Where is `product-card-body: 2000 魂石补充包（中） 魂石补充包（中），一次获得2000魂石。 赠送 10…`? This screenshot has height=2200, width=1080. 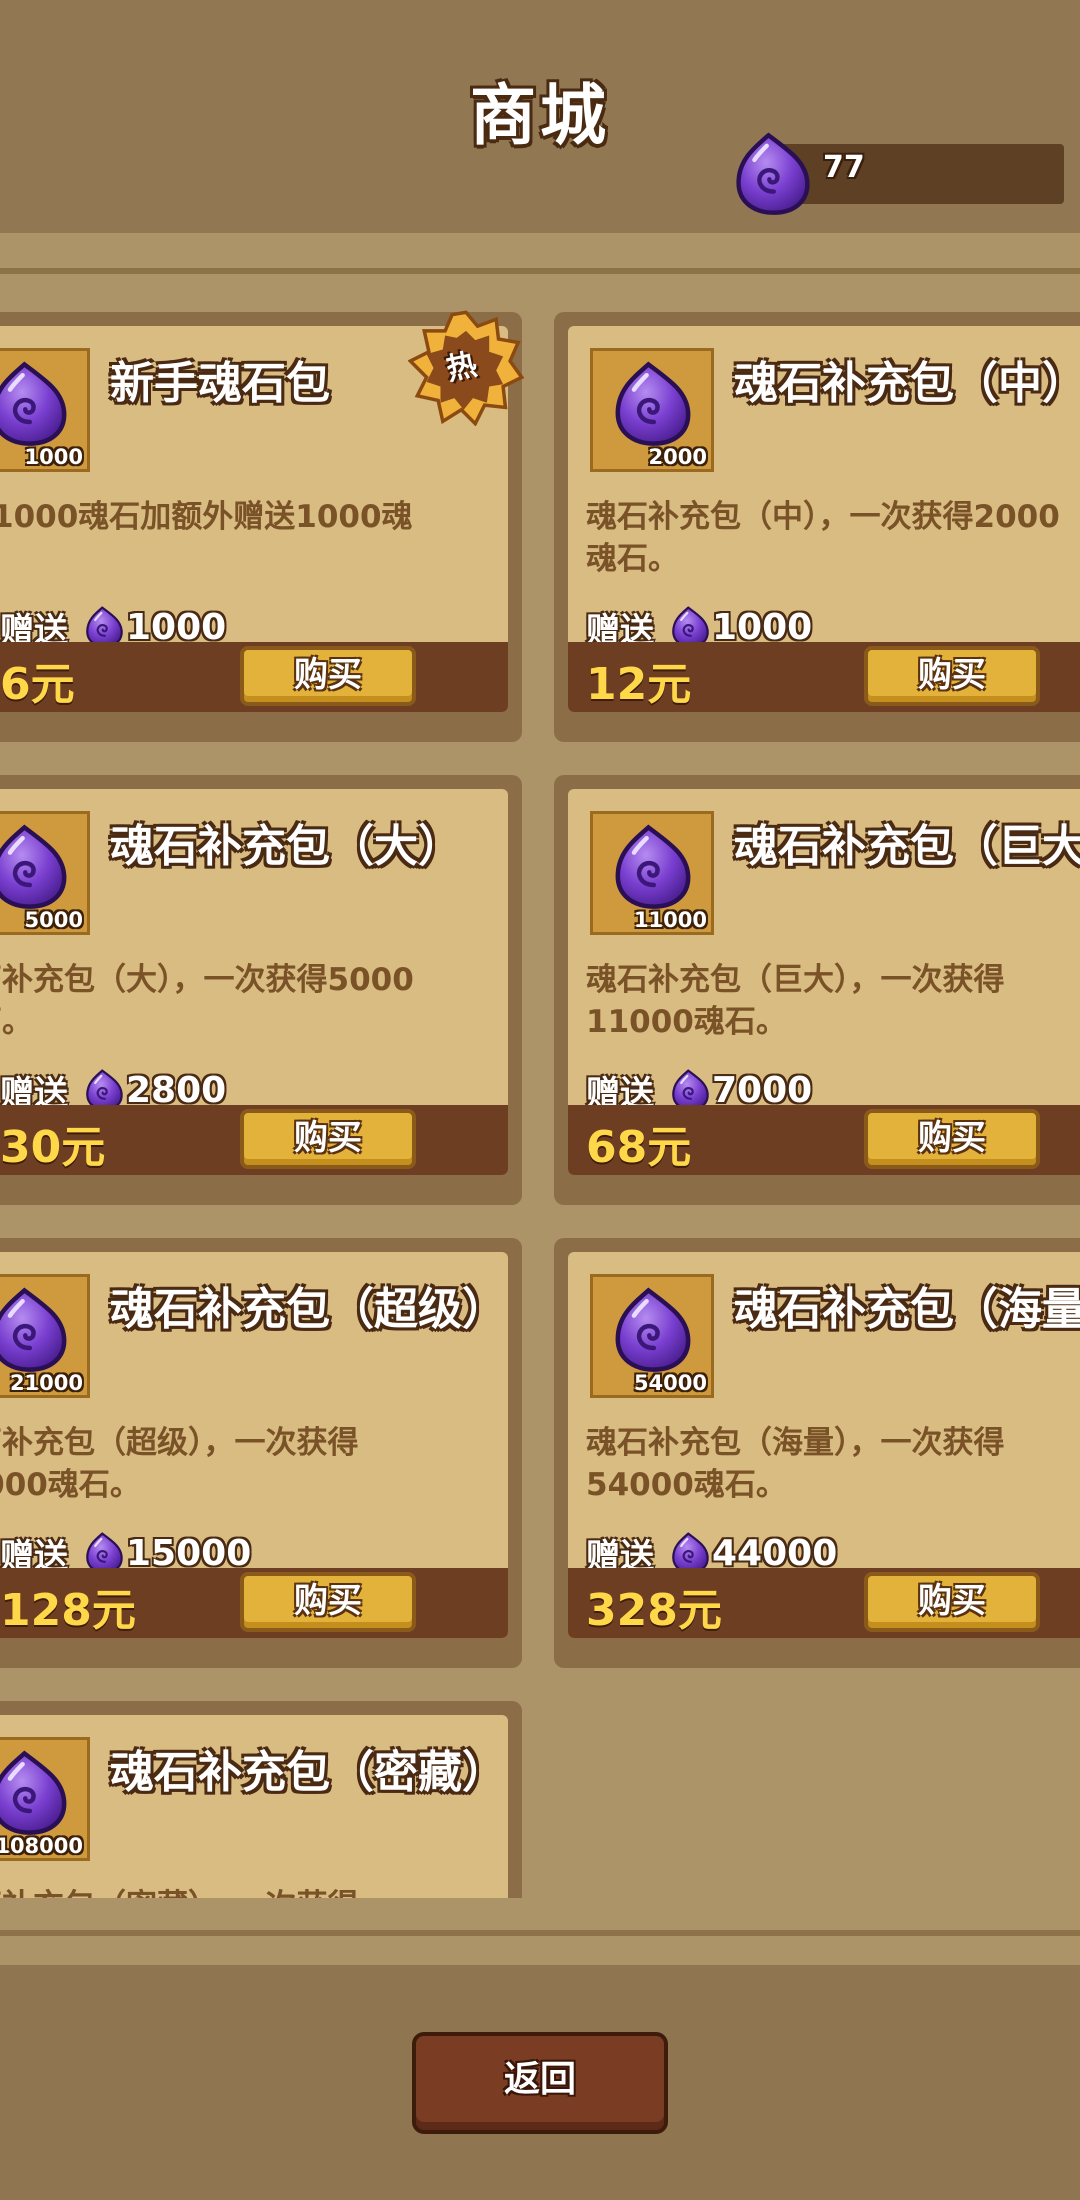 product-card-body: 2000 魂石补充包（中） 魂石补充包（中），一次获得2000魂石。 赠送 10… is located at coordinates (824, 519).